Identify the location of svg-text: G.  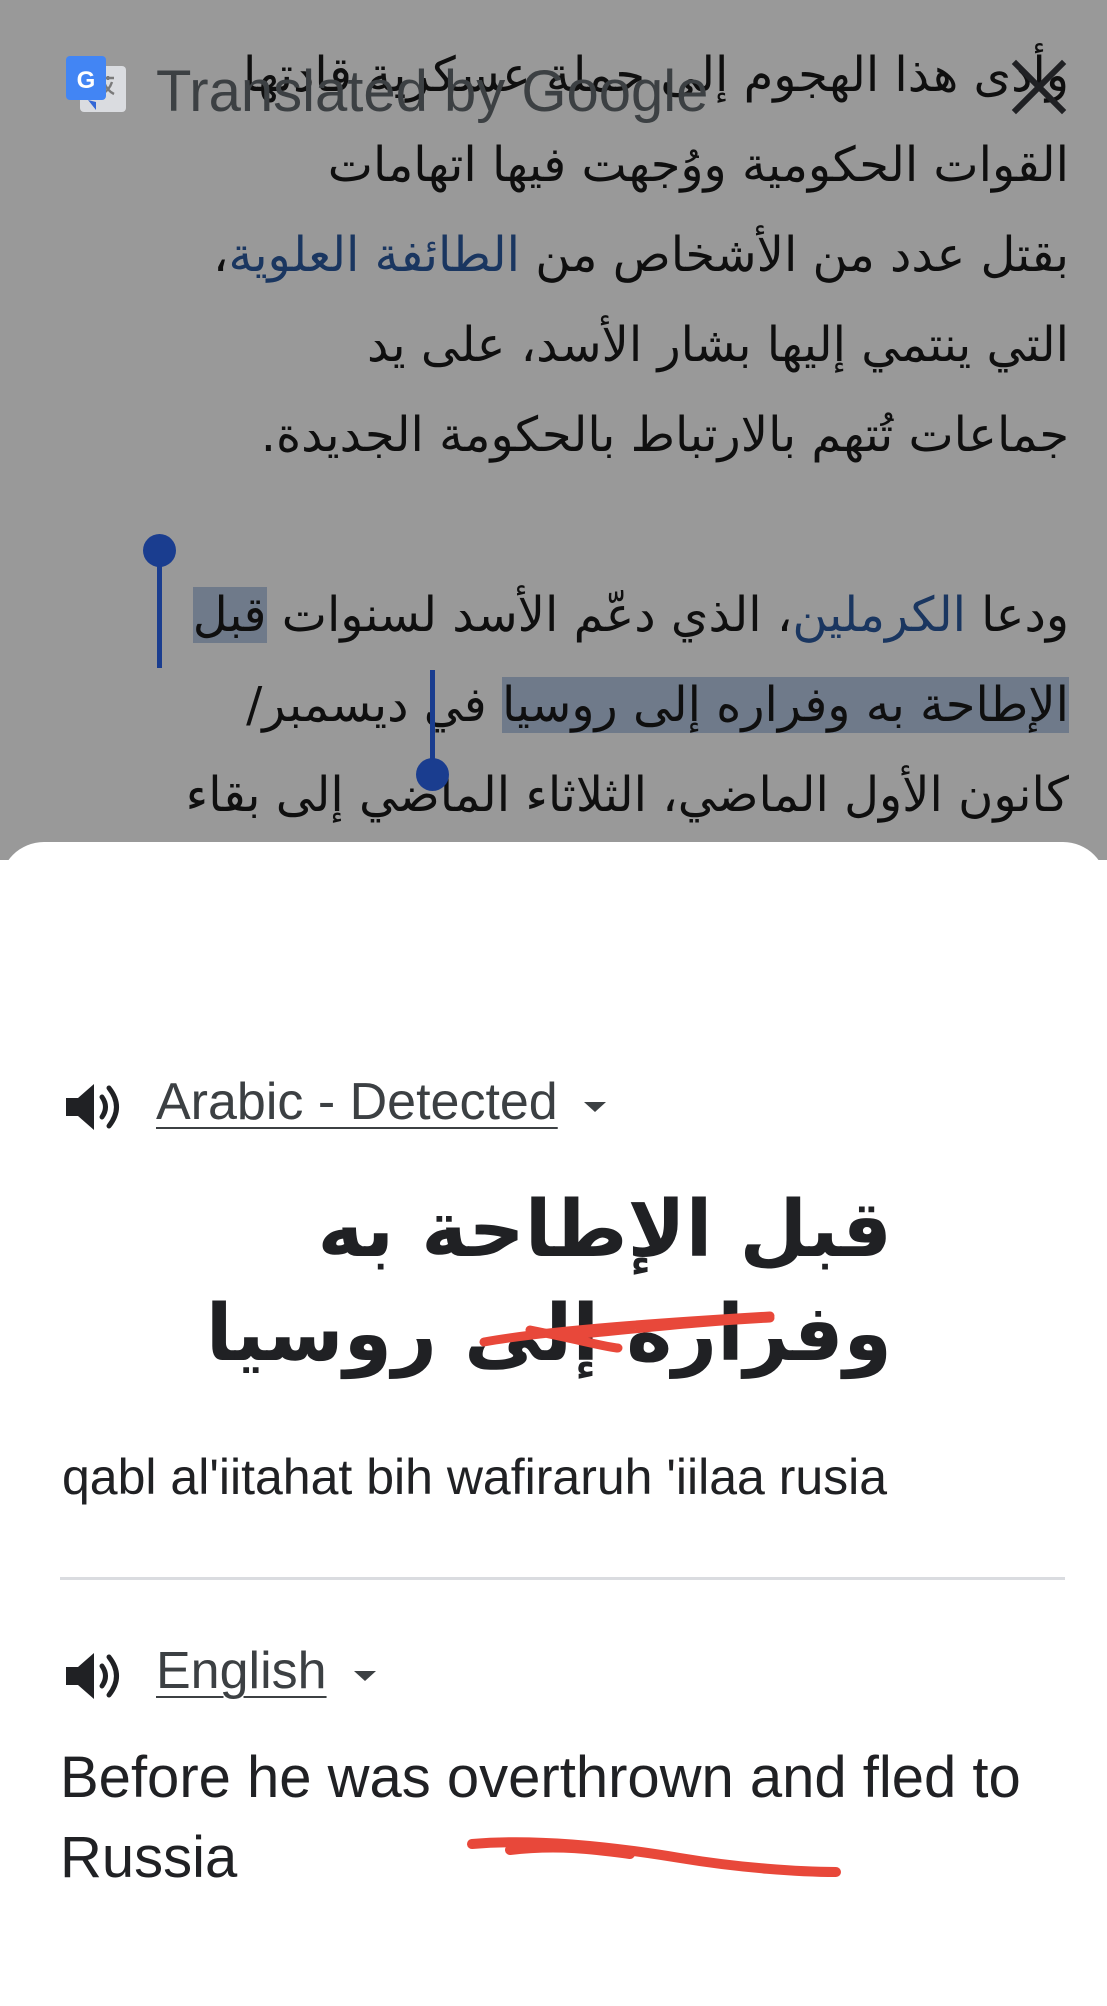
(86, 80).